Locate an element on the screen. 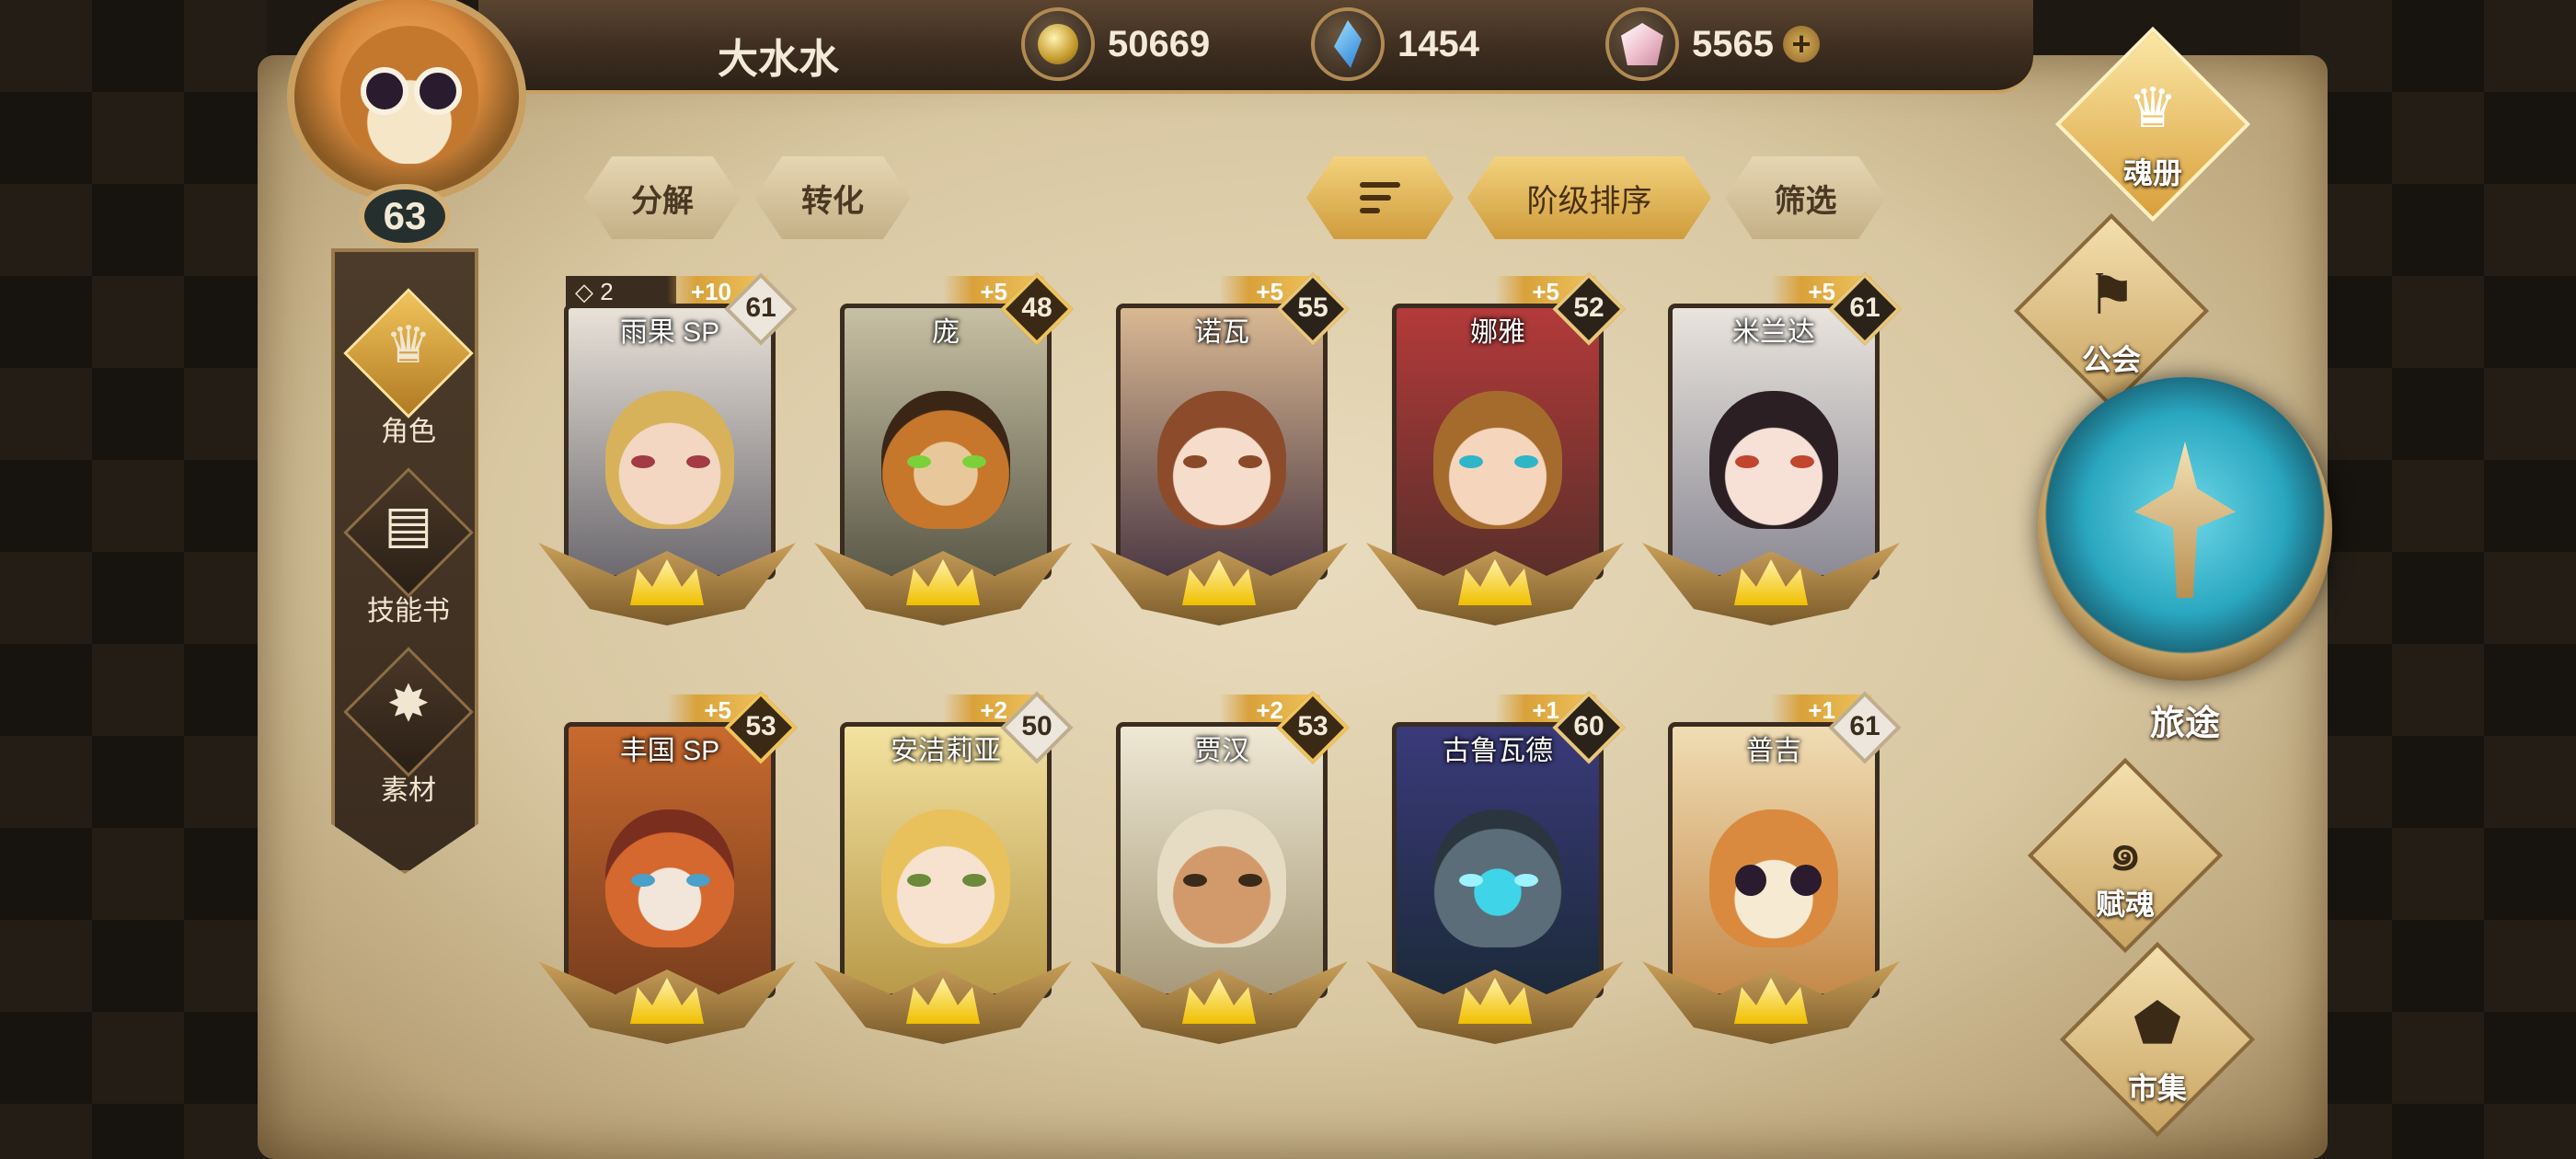  journey-button: 旅途 is located at coordinates (2185, 570).